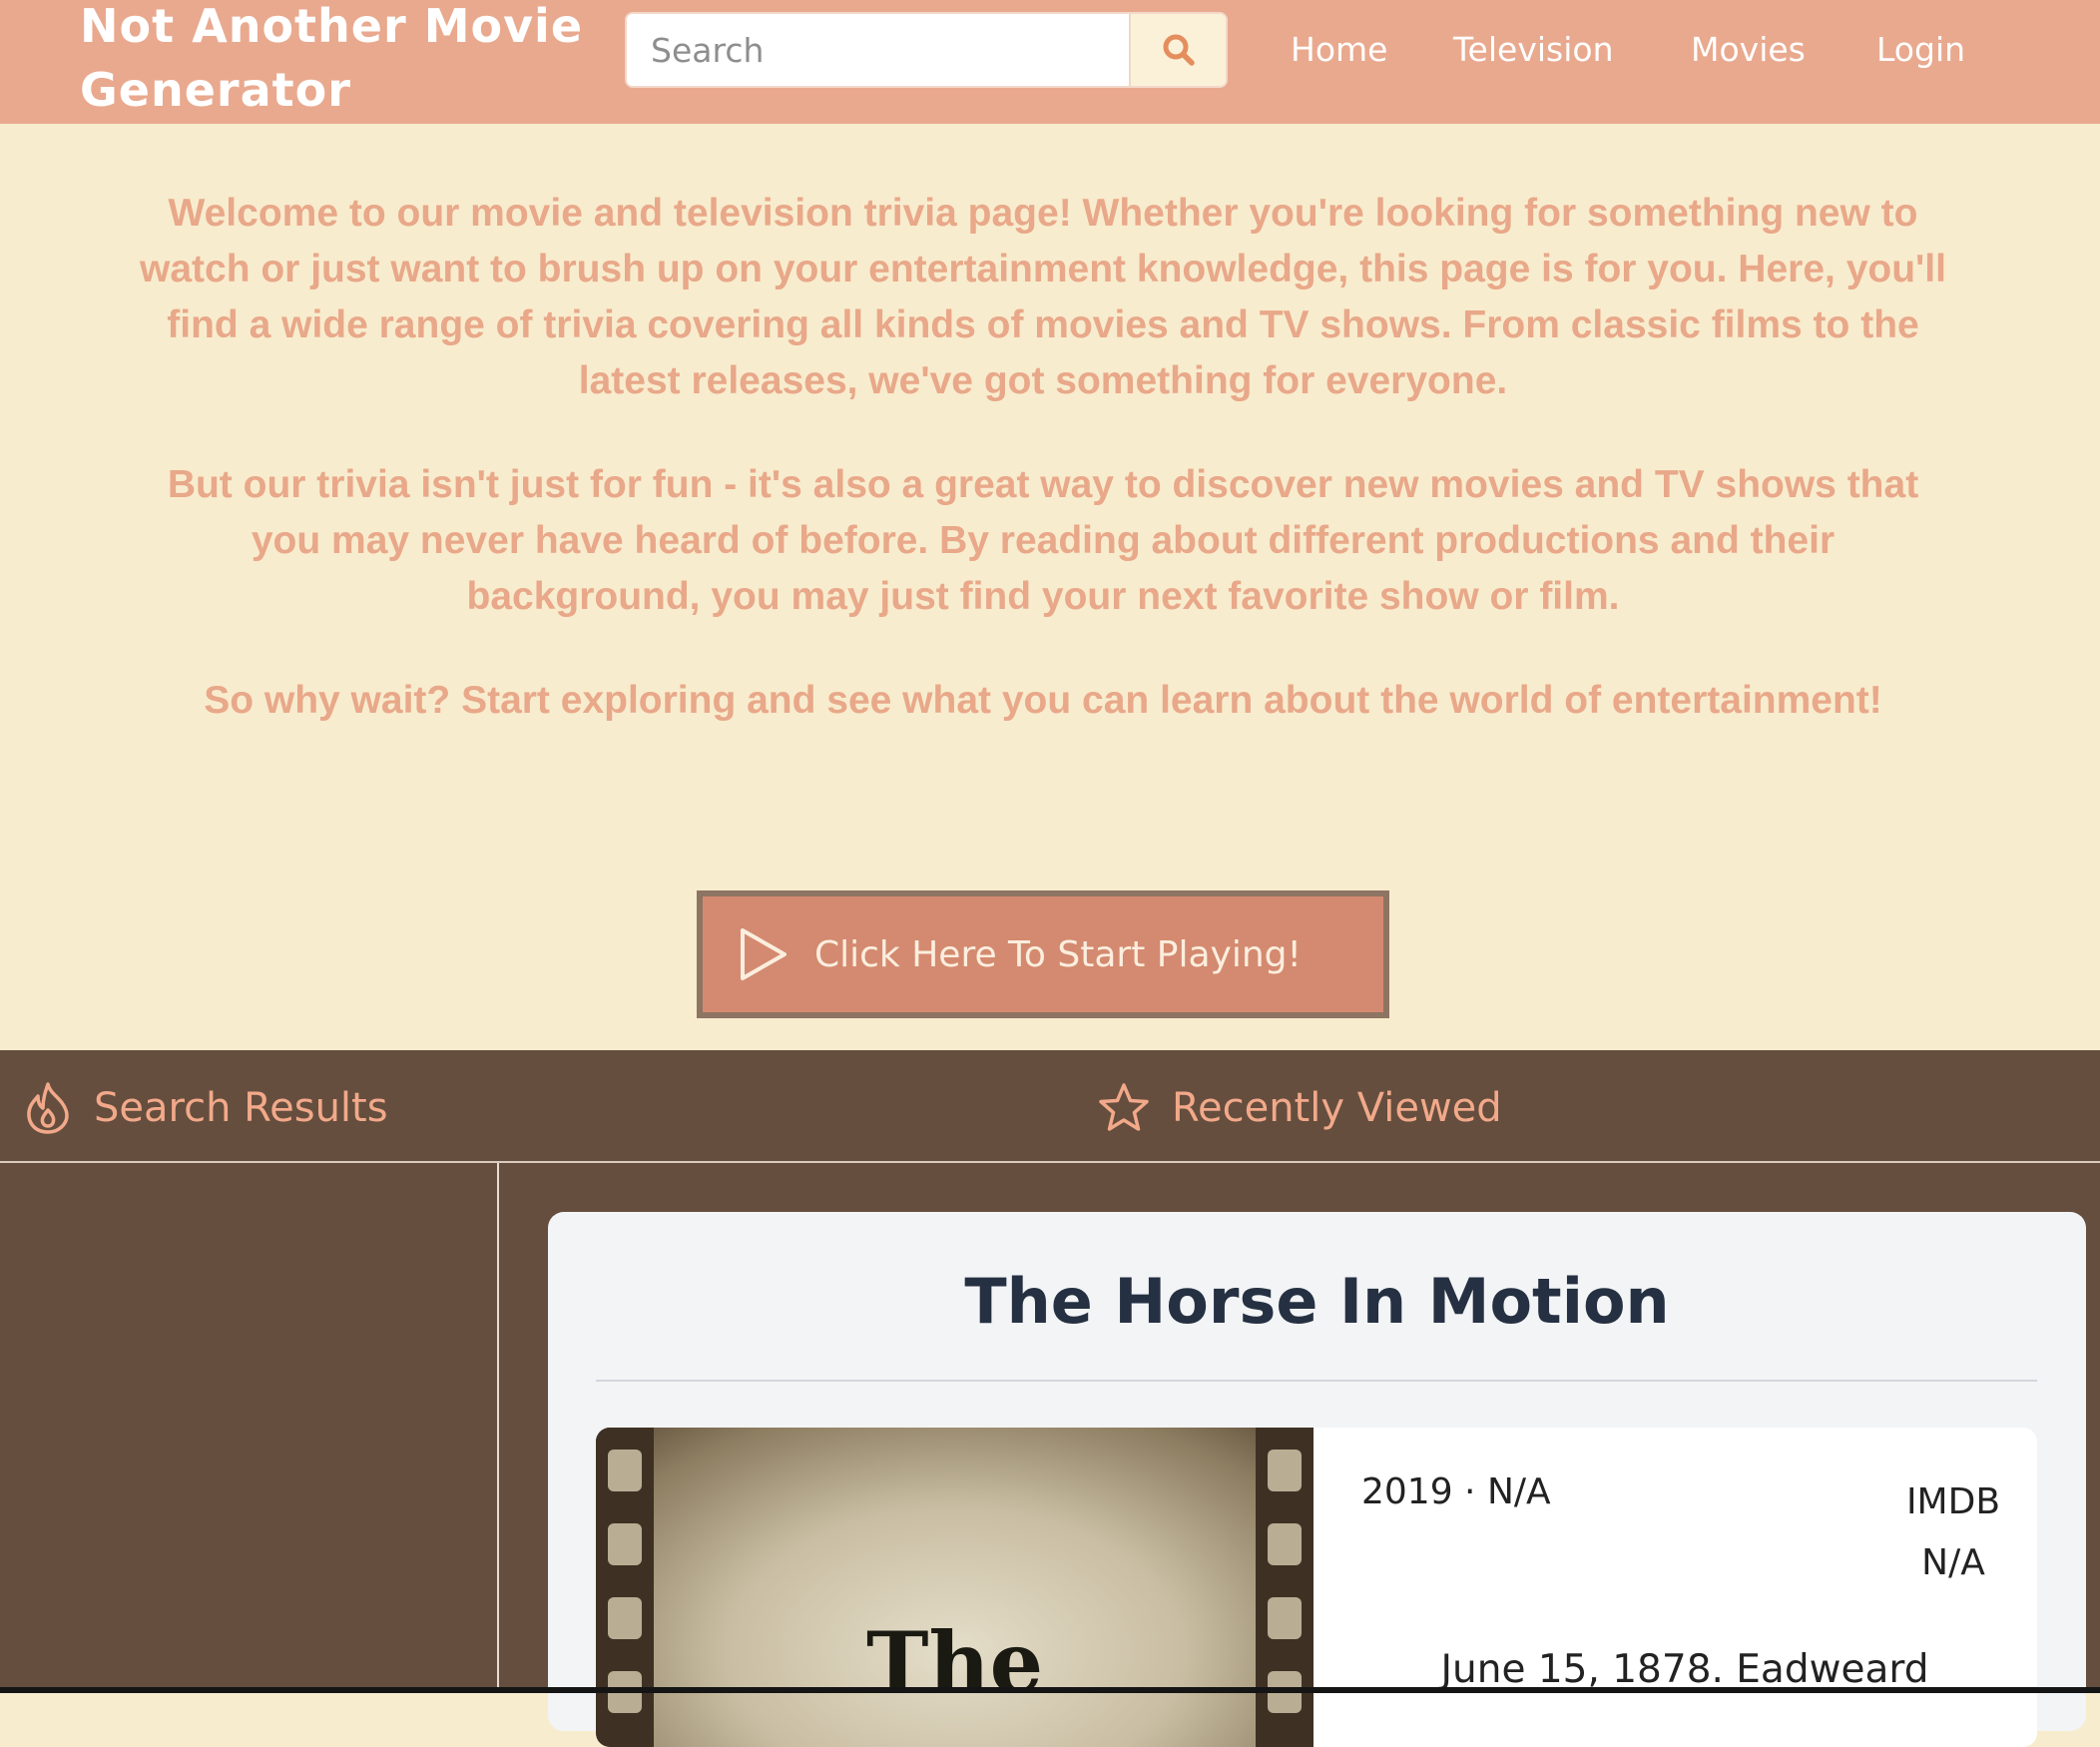 The width and height of the screenshot is (2100, 1747). I want to click on imdb-rating: IMDB N/A, so click(1953, 1532).